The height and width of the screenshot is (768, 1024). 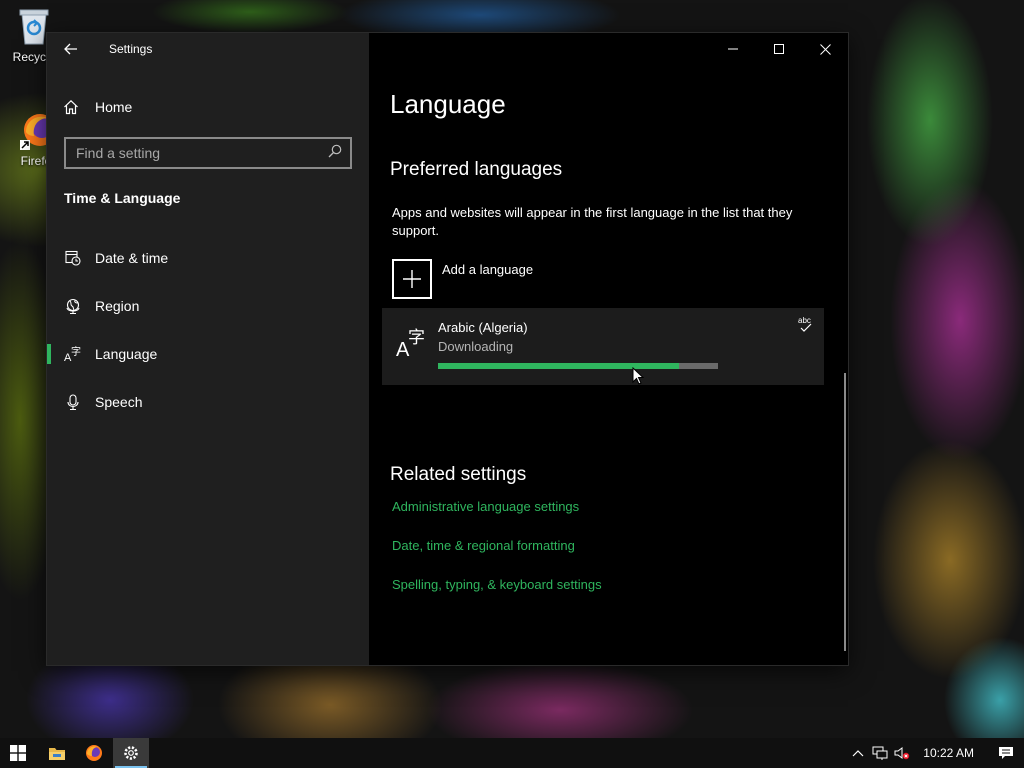 I want to click on mouse-cursor-icon, so click(x=638, y=376).